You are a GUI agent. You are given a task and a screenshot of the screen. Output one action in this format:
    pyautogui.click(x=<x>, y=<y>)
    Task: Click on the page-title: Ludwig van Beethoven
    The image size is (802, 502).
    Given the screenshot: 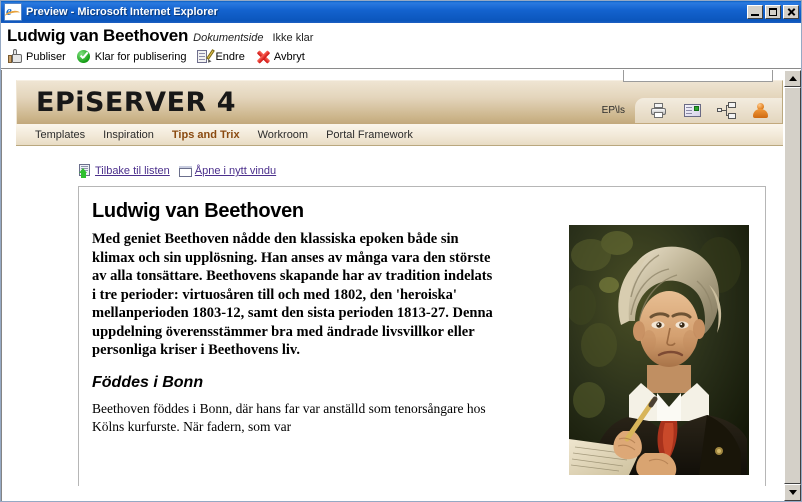 What is the action you would take?
    pyautogui.click(x=98, y=35)
    